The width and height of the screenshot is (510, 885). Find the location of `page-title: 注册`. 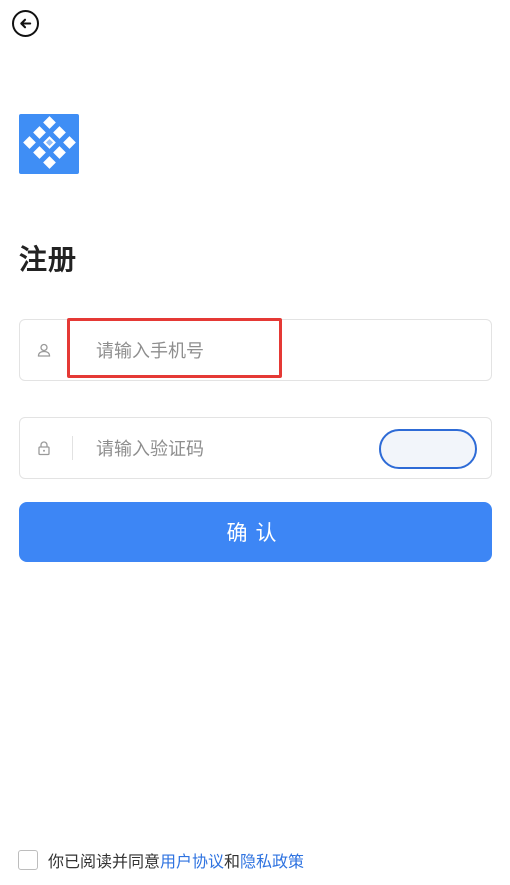

page-title: 注册 is located at coordinates (48, 259).